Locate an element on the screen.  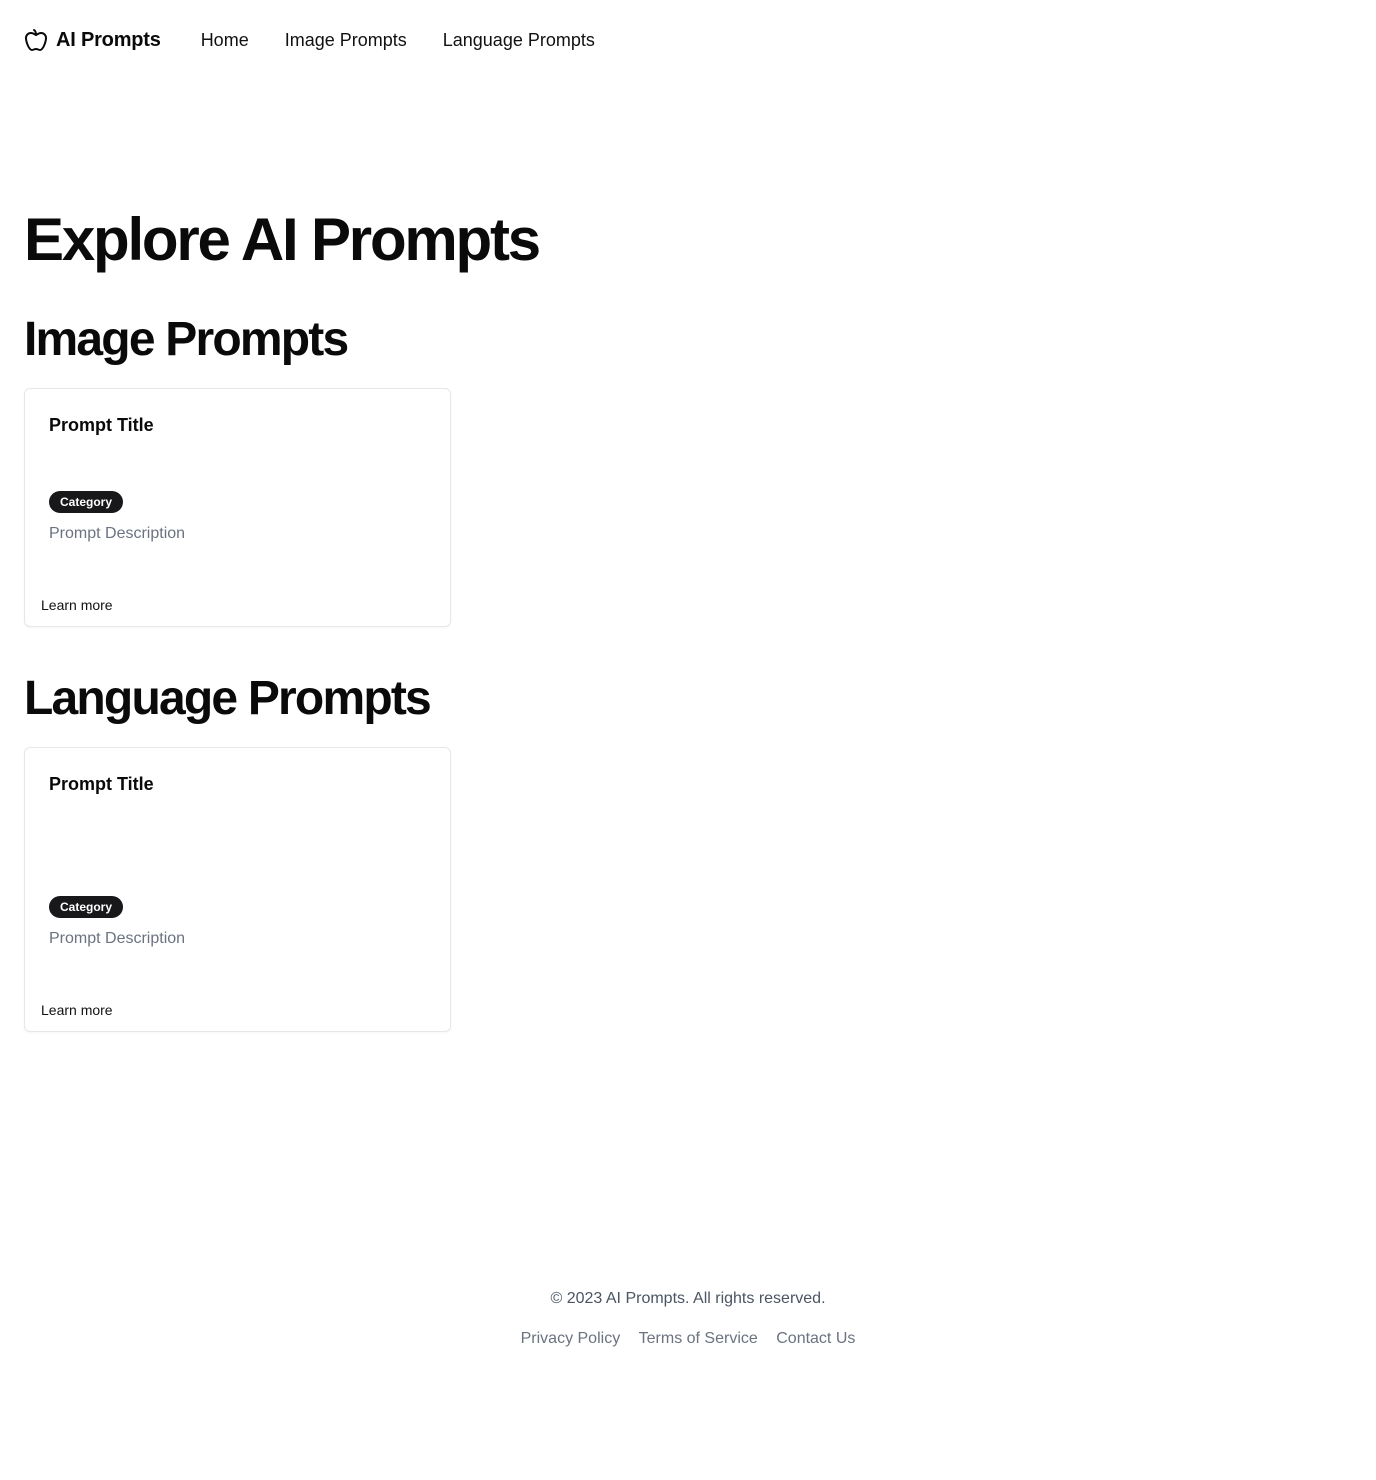
nav-link-language-prompts: Language Prompts is located at coordinates (519, 40).